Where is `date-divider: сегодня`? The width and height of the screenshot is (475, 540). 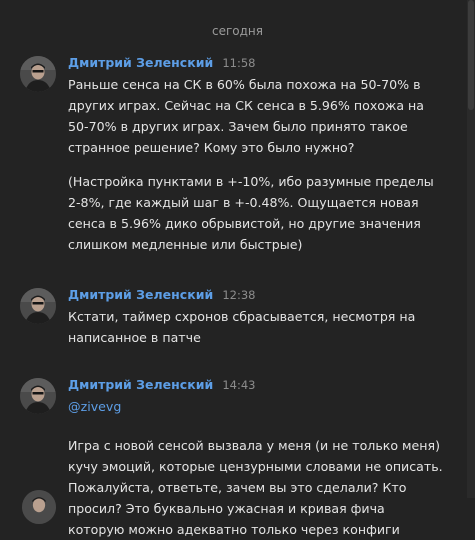 date-divider: сегодня is located at coordinates (237, 31).